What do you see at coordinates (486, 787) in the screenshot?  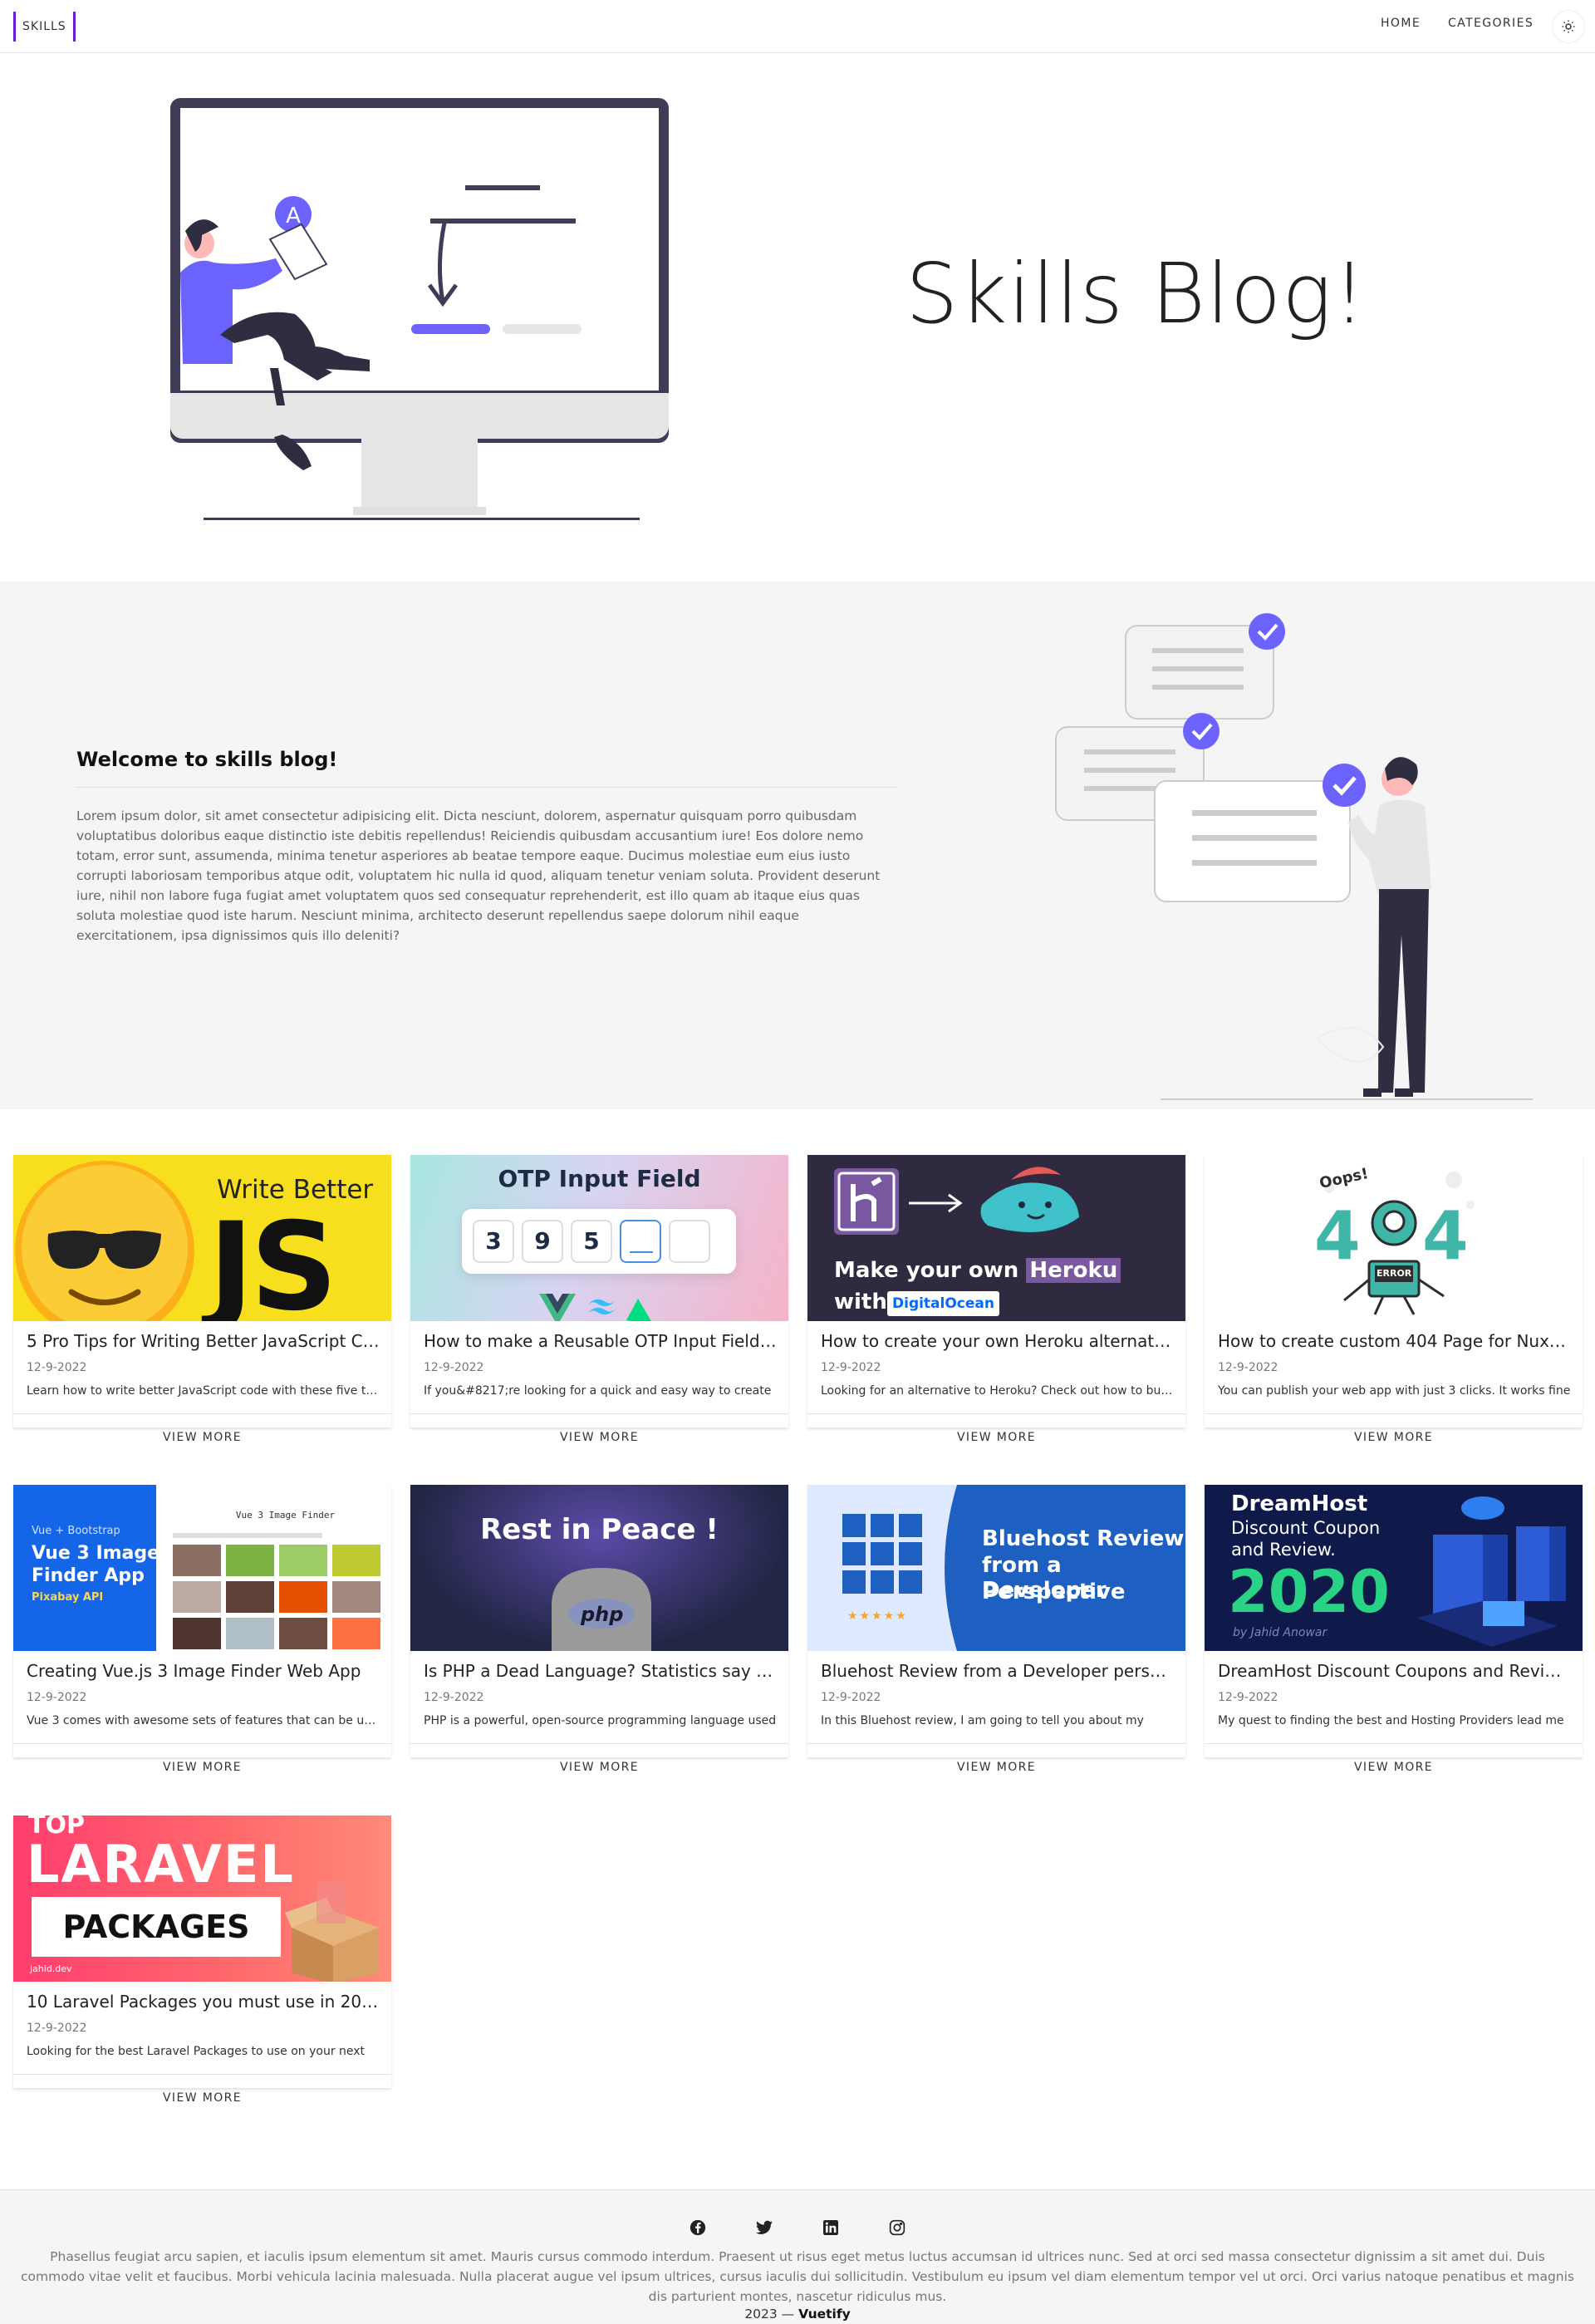 I see `welcome-divider` at bounding box center [486, 787].